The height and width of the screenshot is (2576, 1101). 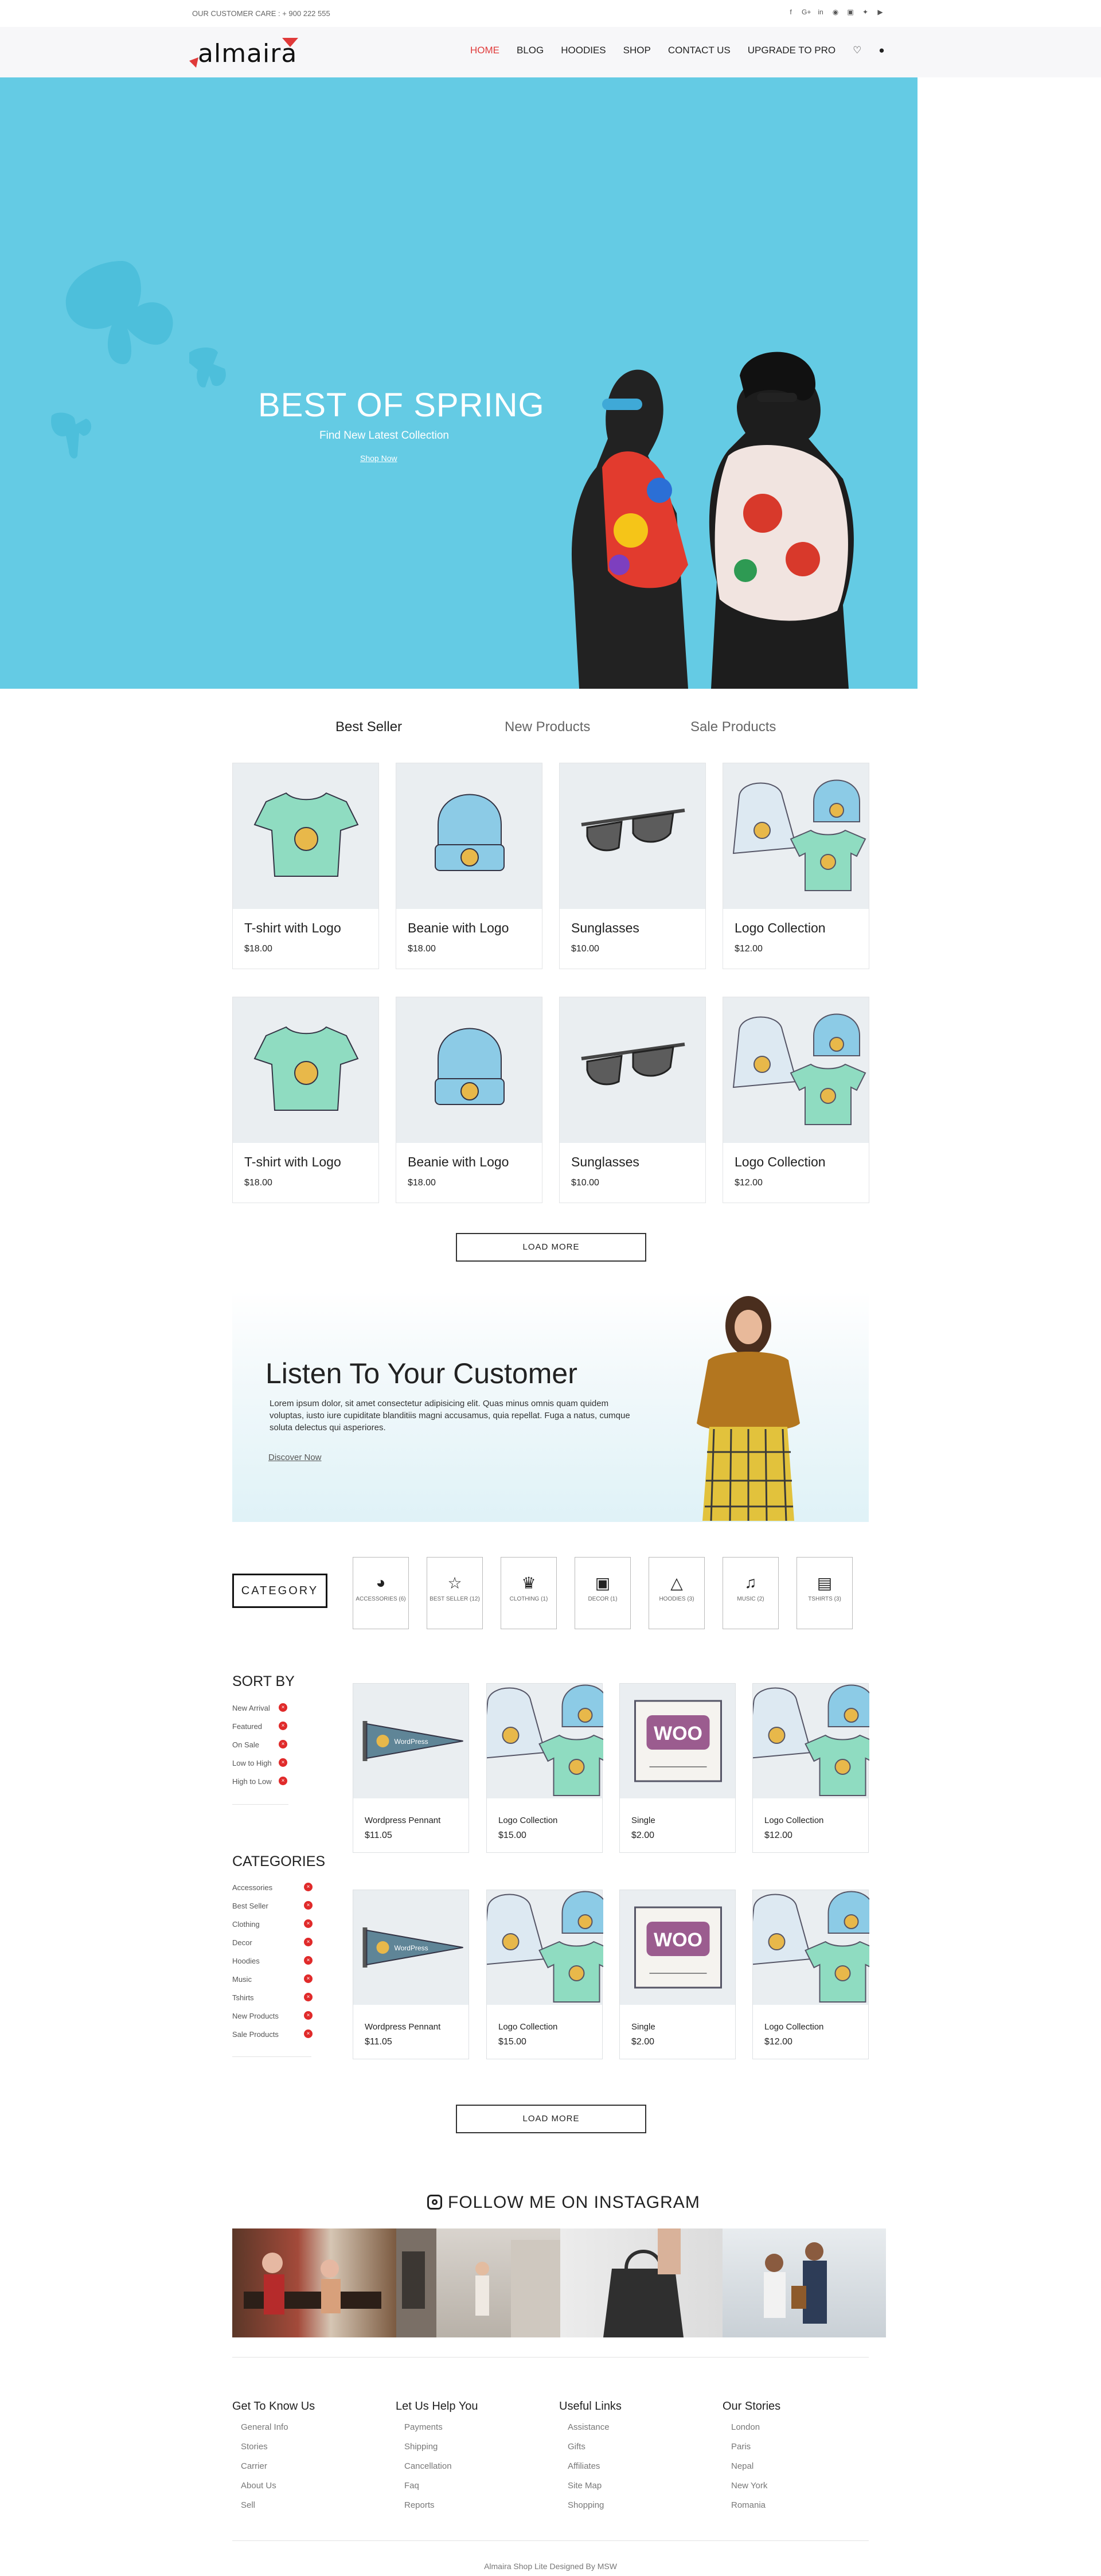 What do you see at coordinates (881, 51) in the screenshot?
I see `user-icon: ●` at bounding box center [881, 51].